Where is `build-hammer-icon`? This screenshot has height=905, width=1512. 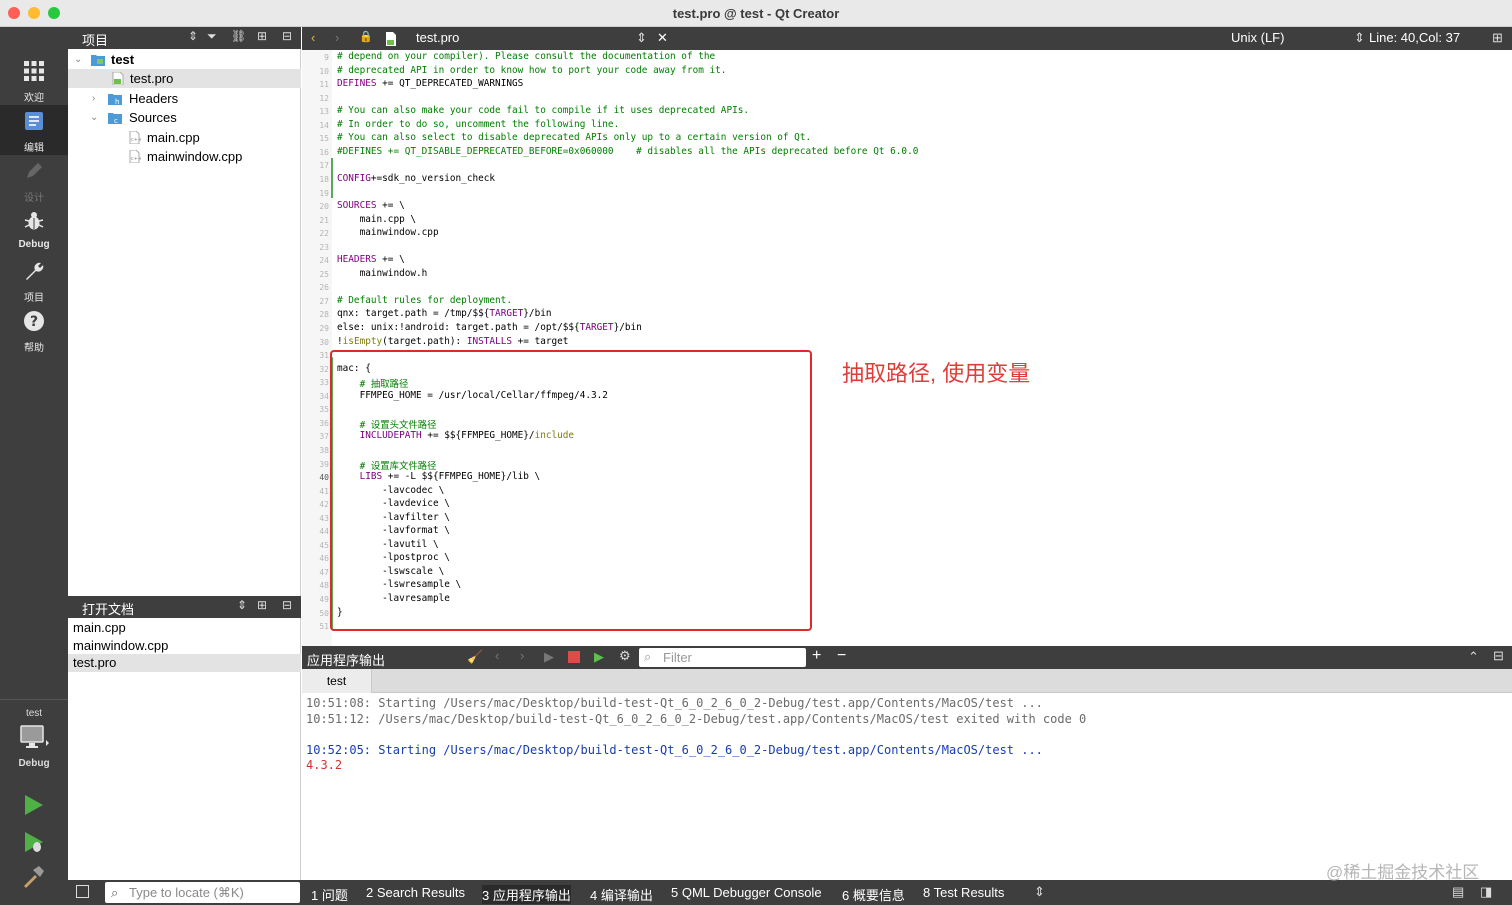
build-hammer-icon is located at coordinates (34, 877).